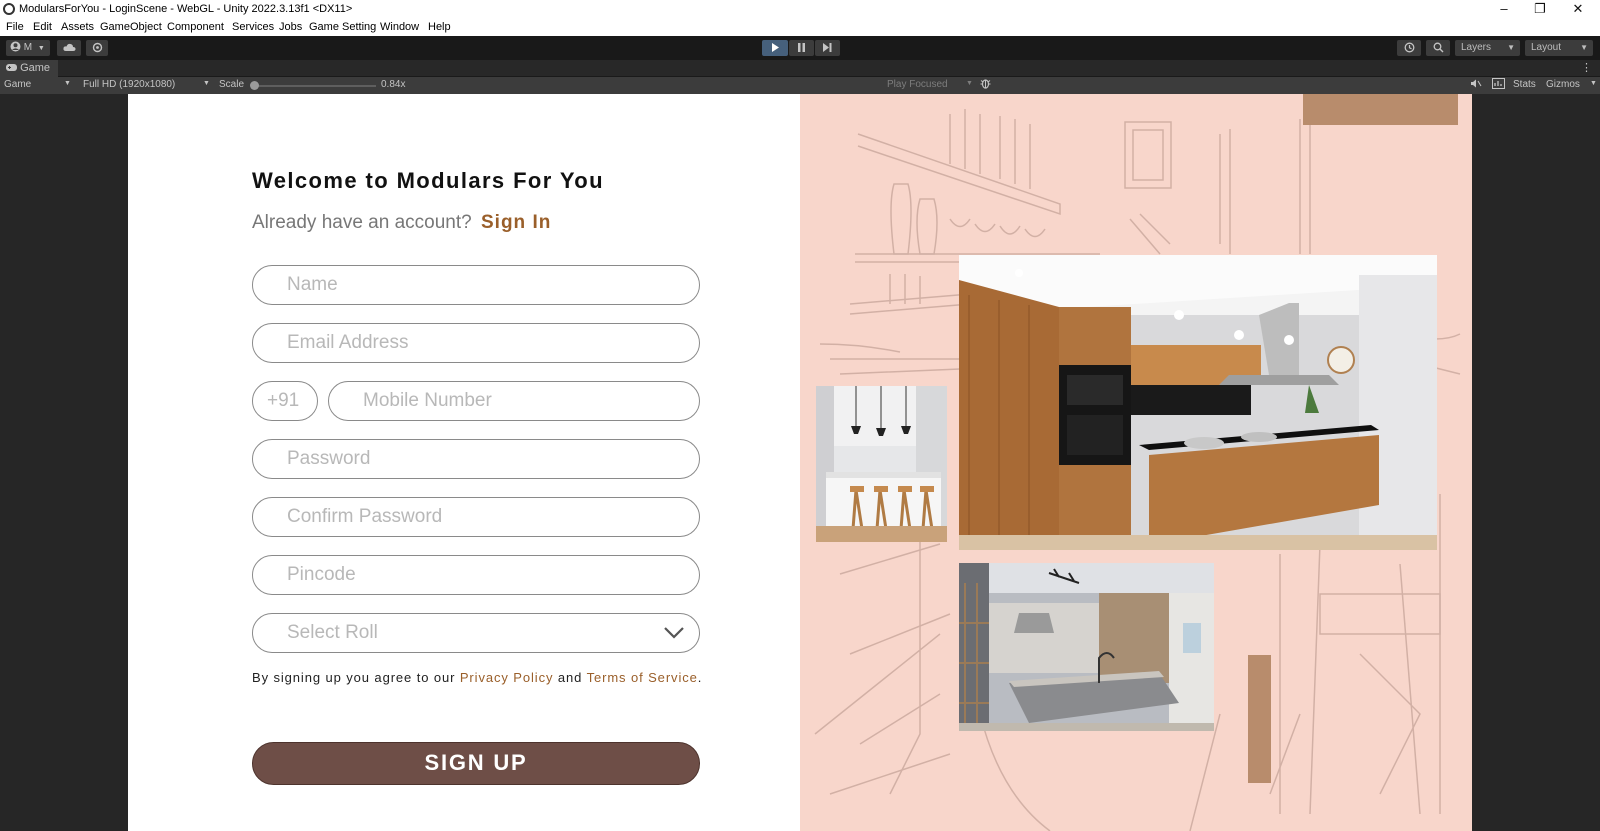 This screenshot has width=1600, height=831. What do you see at coordinates (439, 27) in the screenshot?
I see `menu-help: Help` at bounding box center [439, 27].